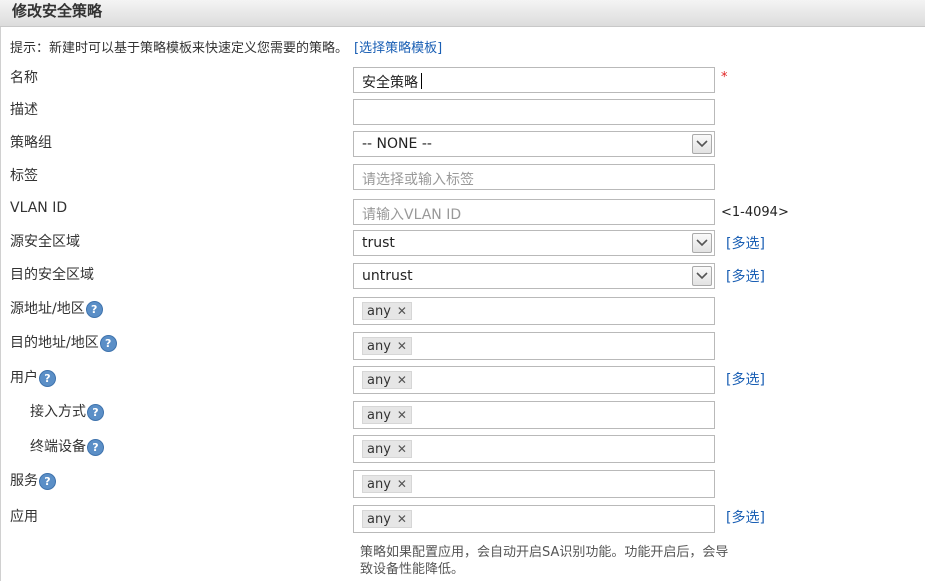 The image size is (925, 581). Describe the element at coordinates (24, 110) in the screenshot. I see `description-label: 描述` at that location.